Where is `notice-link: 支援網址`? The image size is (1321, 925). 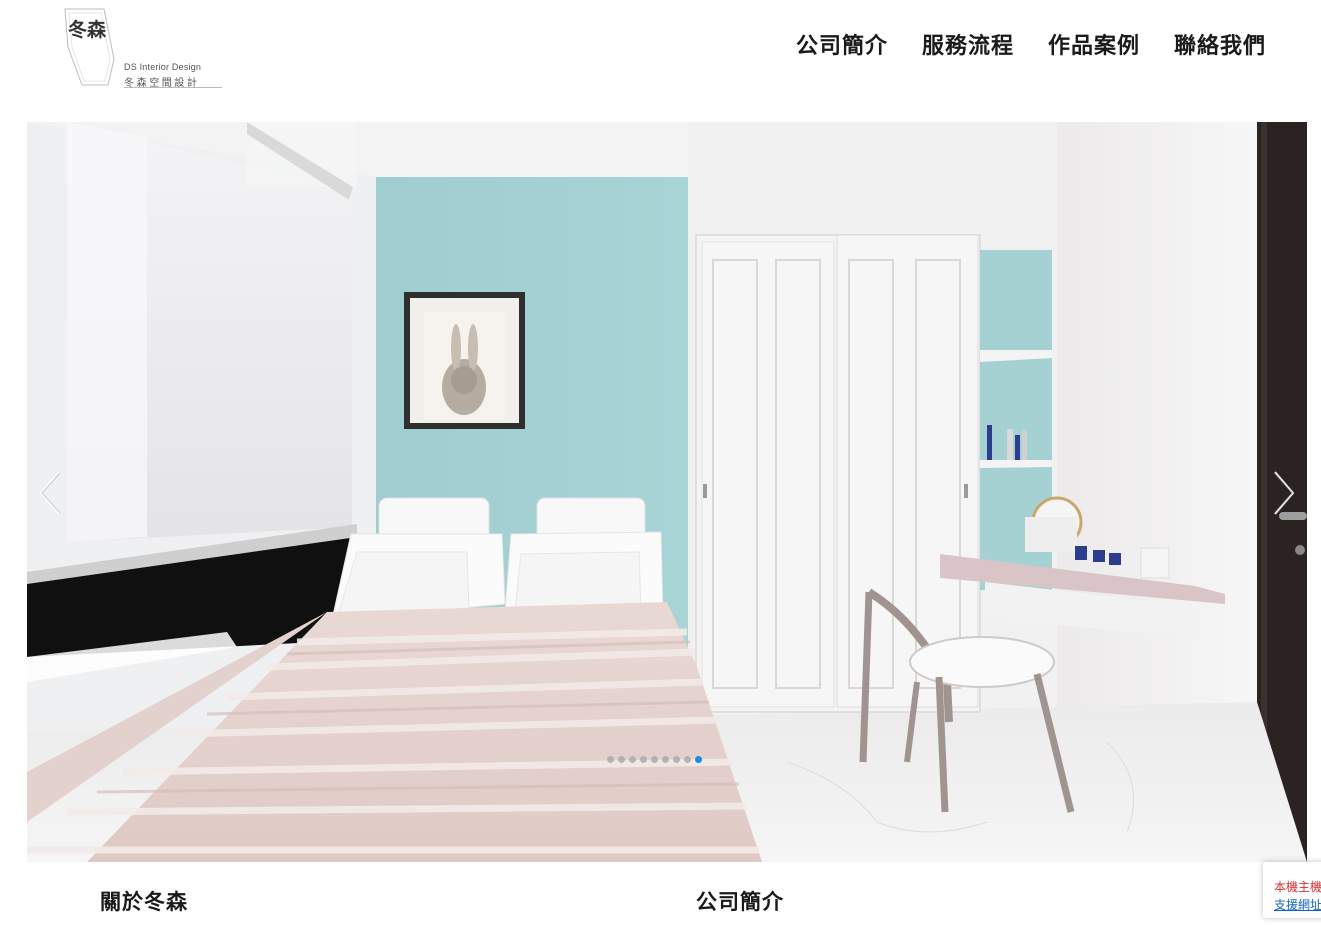
notice-link: 支援網址 is located at coordinates (1297, 904).